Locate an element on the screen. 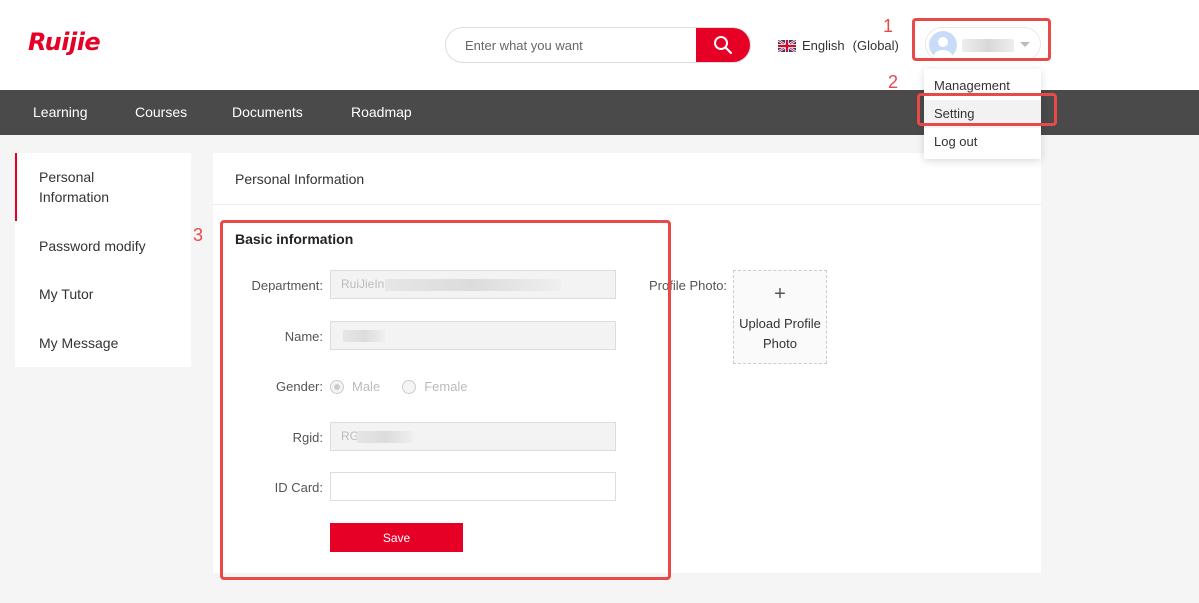  language-label: English is located at coordinates (823, 45).